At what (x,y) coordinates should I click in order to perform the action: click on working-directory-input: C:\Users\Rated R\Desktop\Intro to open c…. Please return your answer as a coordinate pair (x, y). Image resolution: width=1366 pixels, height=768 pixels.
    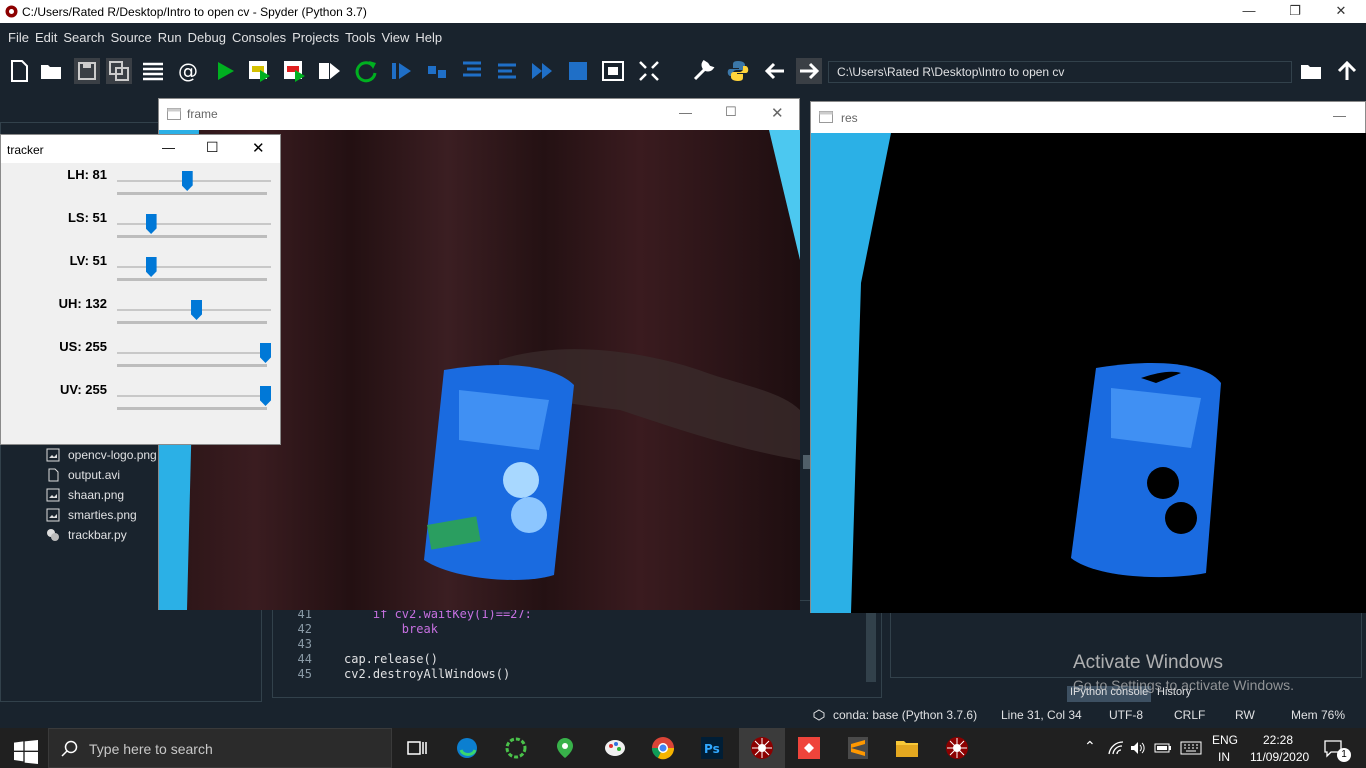
    Looking at the image, I should click on (1060, 72).